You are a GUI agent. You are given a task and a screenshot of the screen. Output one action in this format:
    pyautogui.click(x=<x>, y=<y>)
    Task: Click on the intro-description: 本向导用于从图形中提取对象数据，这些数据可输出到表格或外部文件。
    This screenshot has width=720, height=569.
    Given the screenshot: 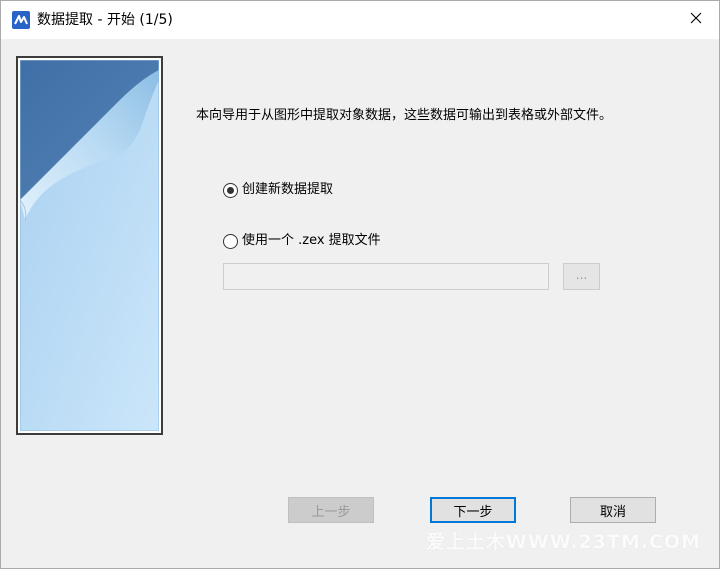 What is the action you would take?
    pyautogui.click(x=404, y=115)
    